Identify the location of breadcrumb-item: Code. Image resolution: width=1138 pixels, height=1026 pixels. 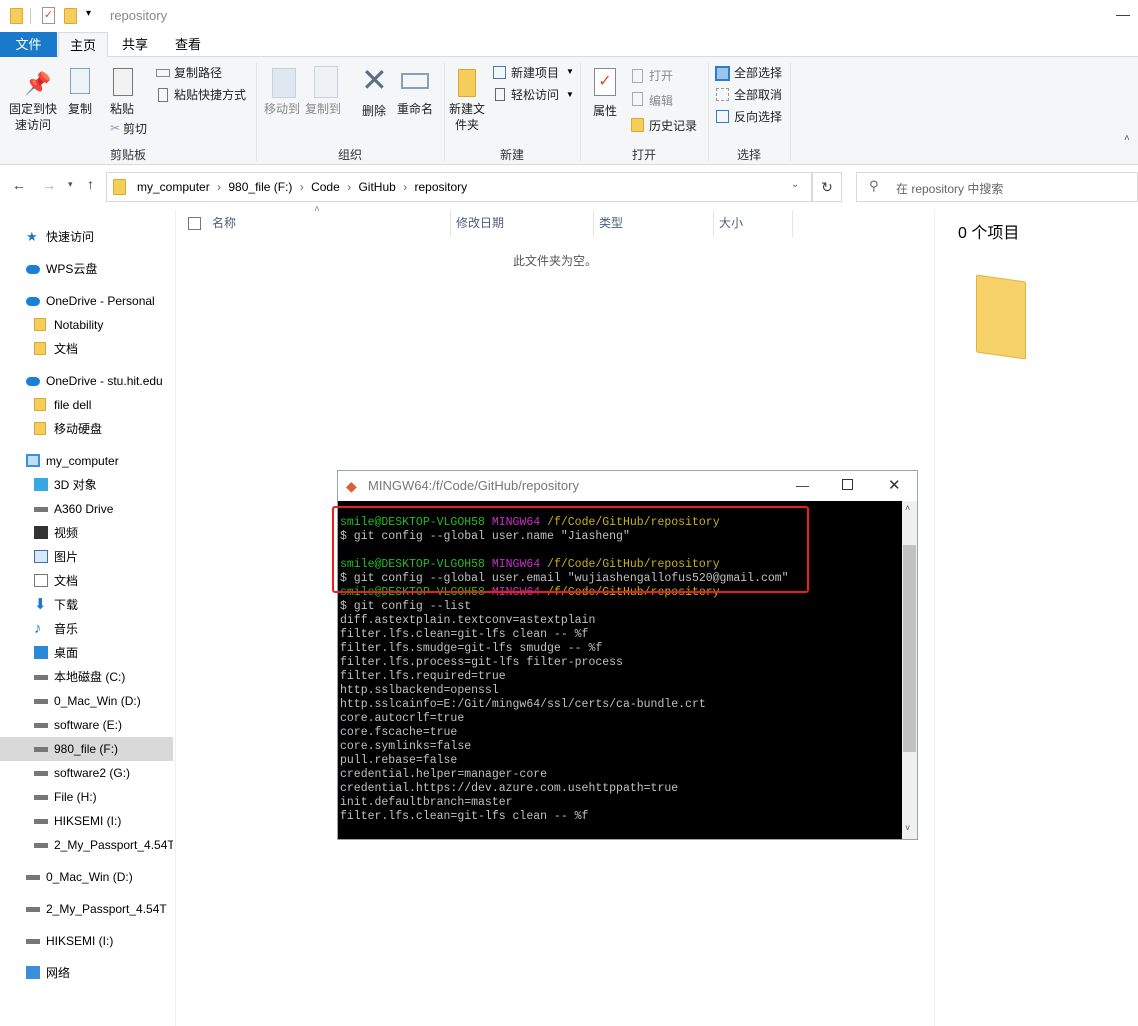
(325, 187).